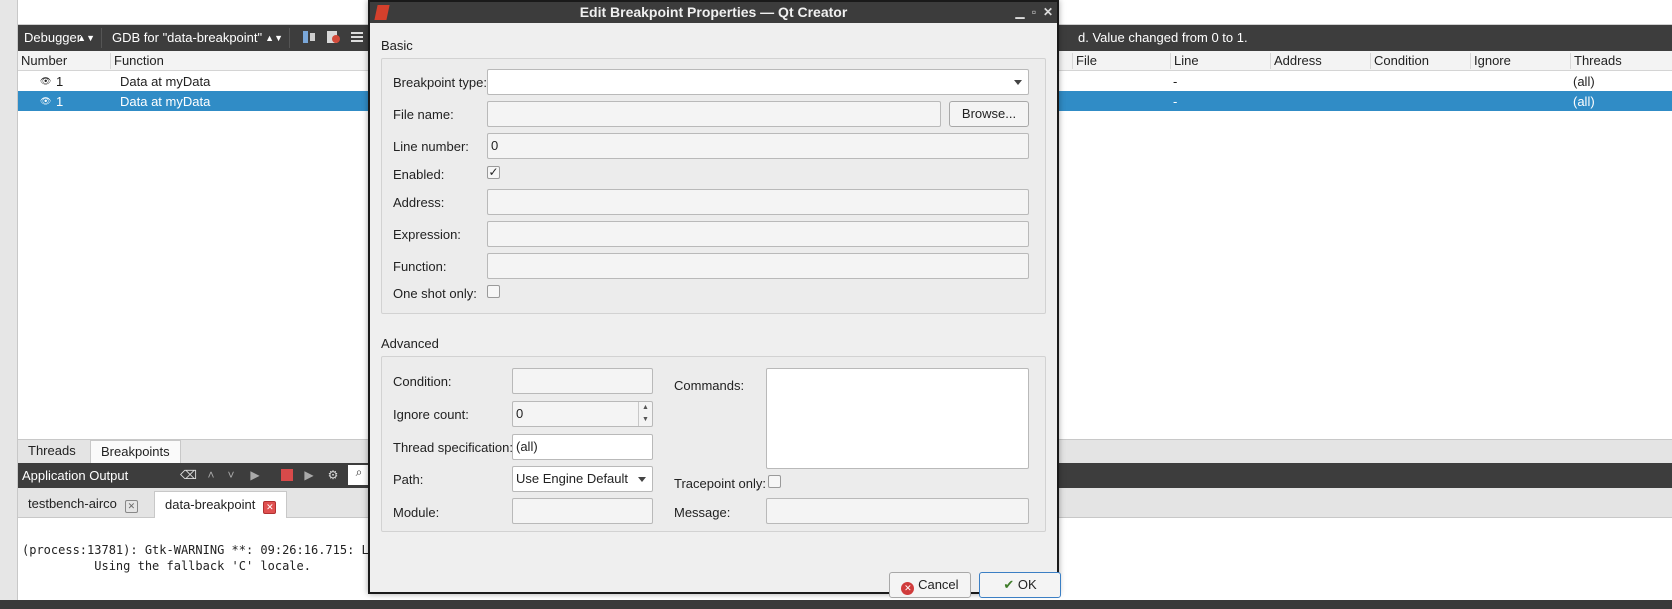 The image size is (1672, 609). I want to click on address-field, so click(758, 202).